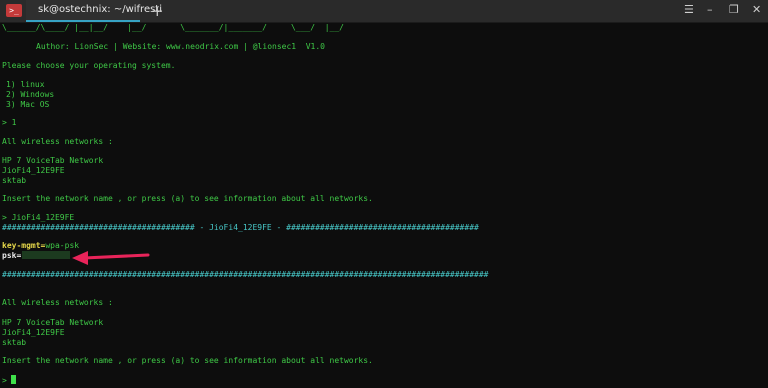 This screenshot has width=768, height=388. Describe the element at coordinates (57, 302) in the screenshot. I see `all-networks-heading-2: All wireless networks :` at that location.